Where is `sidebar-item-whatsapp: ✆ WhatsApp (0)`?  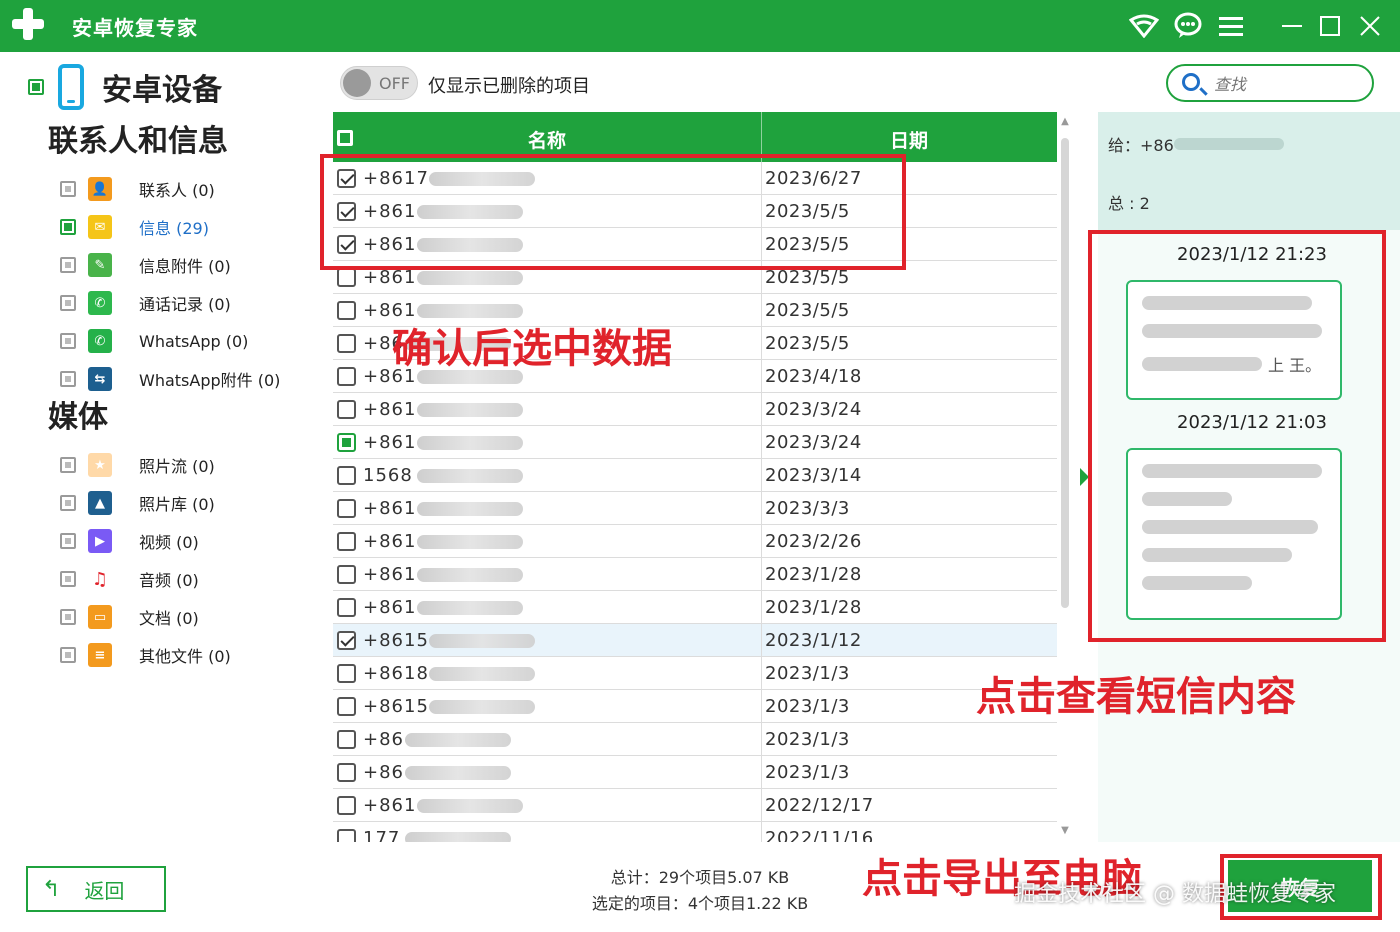
sidebar-item-whatsapp: ✆ WhatsApp (0) is located at coordinates (154, 341).